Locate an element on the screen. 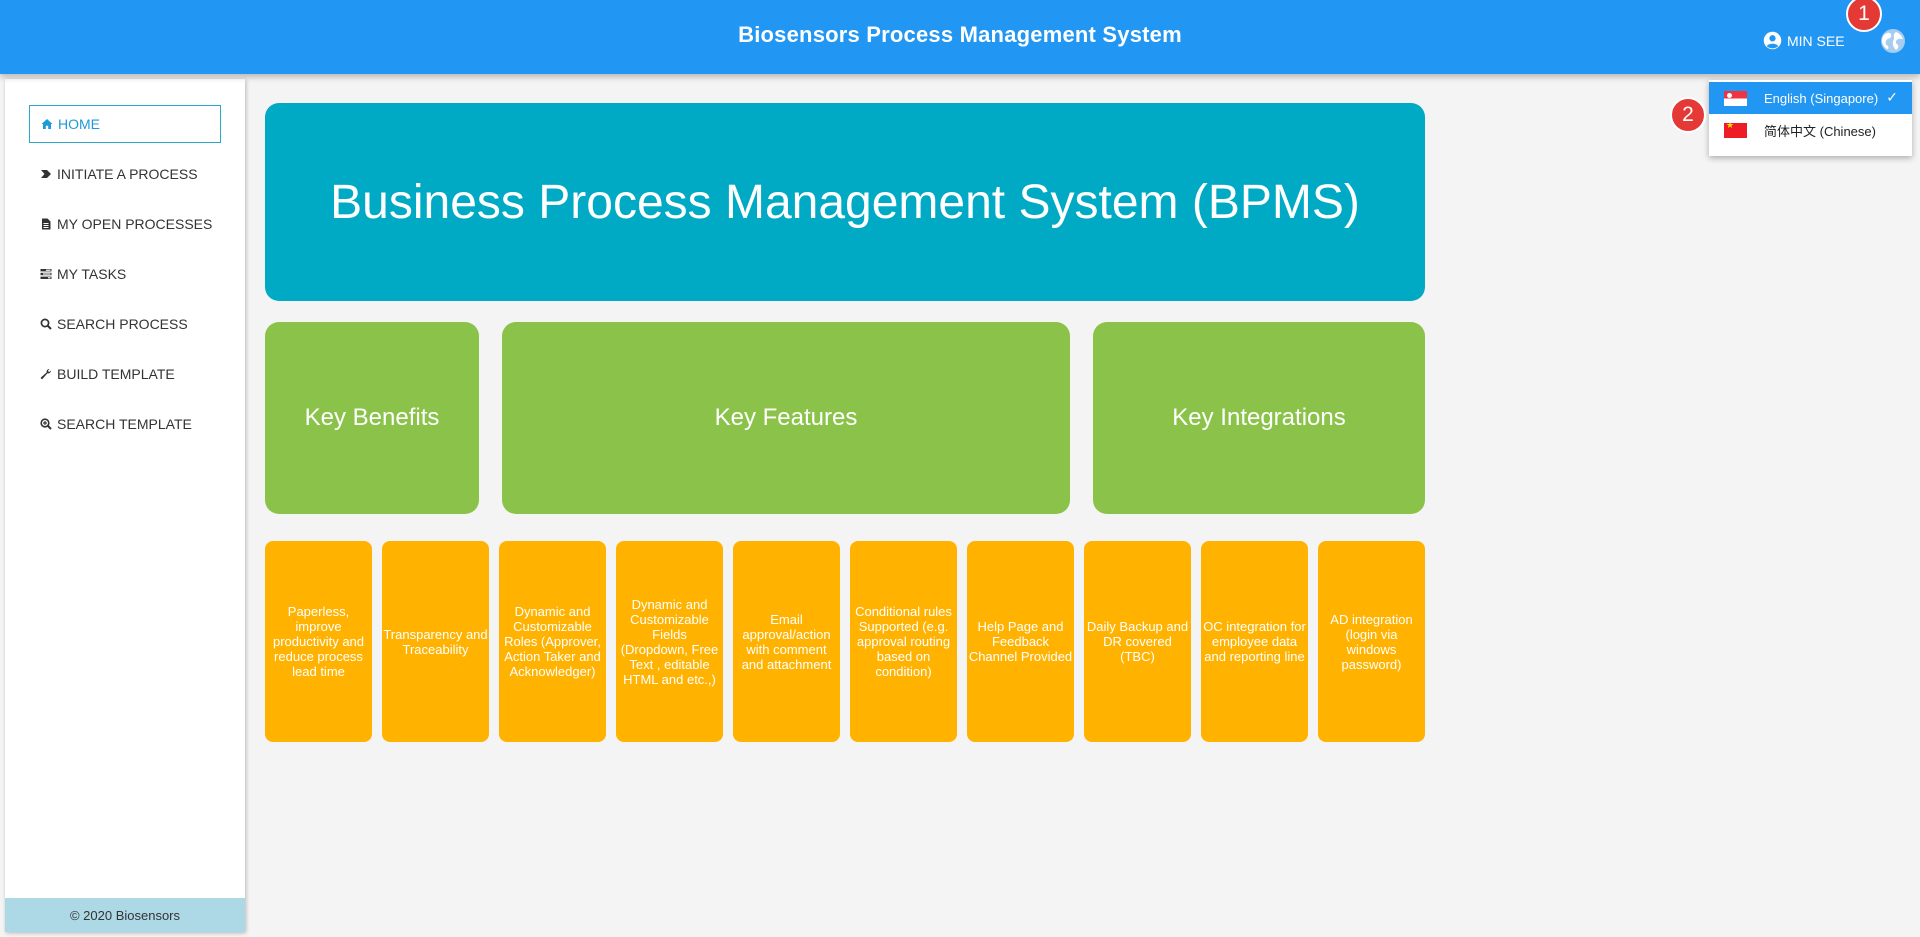 This screenshot has width=1920, height=937. sidebar-item-build-template: BUILD TEMPLATE is located at coordinates (125, 374).